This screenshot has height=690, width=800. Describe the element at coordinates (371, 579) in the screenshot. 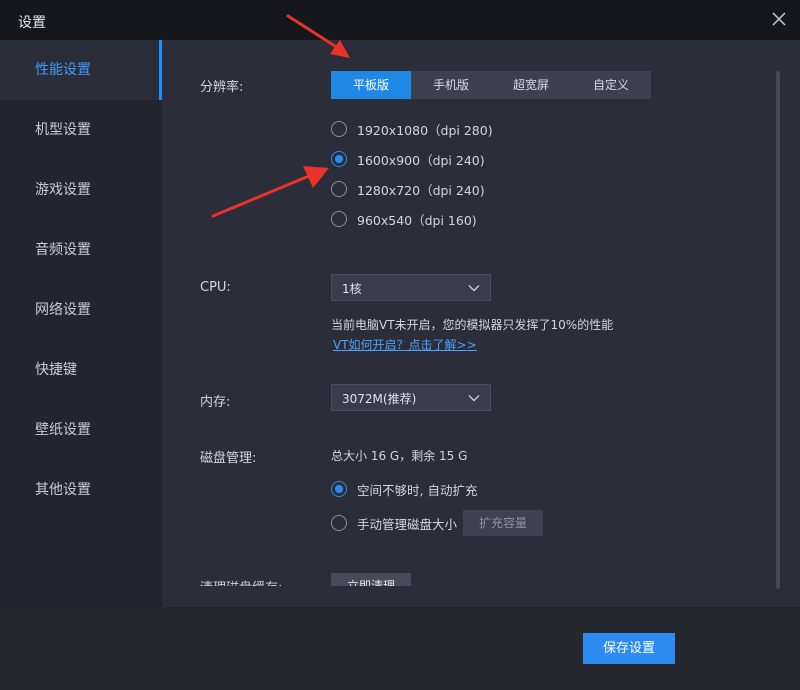

I see `clear-cache-button: 立即清理` at that location.